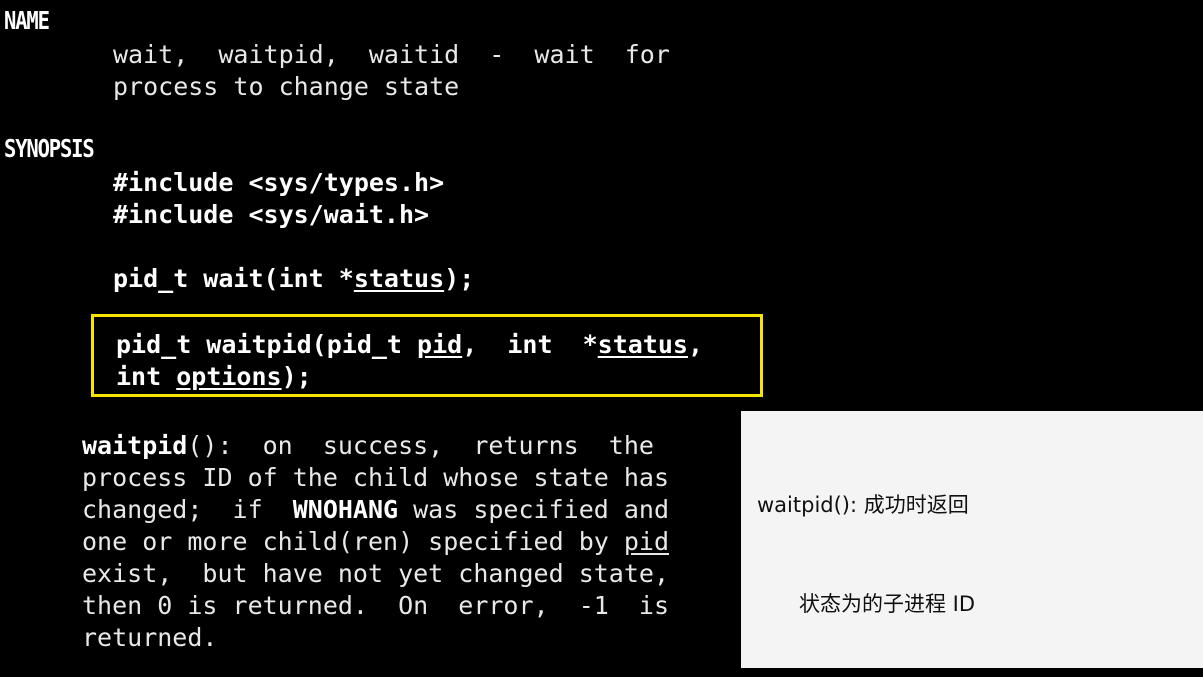 This screenshot has width=1203, height=677. I want to click on waitpid-proto-pid-arg: pid, so click(440, 344).